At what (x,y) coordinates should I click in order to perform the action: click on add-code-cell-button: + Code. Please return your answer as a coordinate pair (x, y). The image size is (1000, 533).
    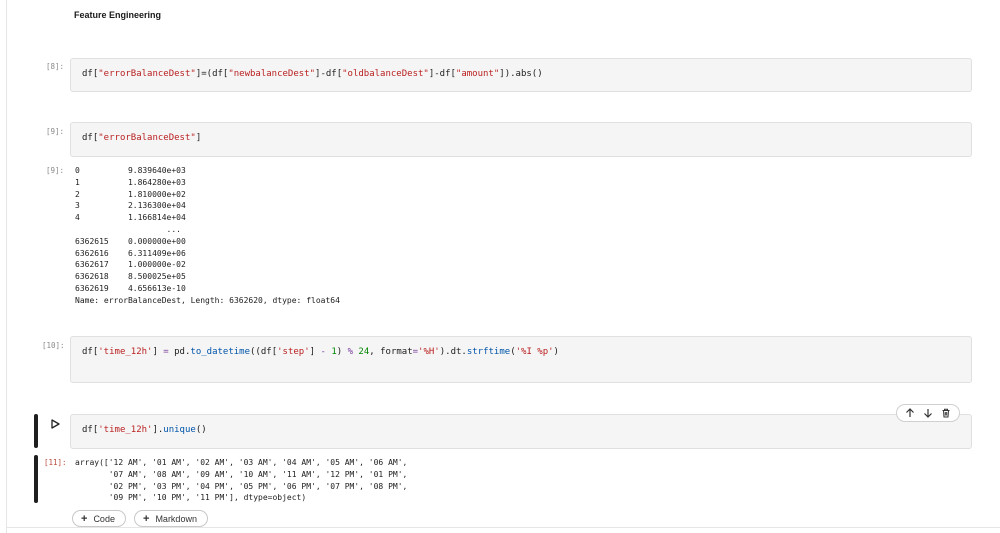
    Looking at the image, I should click on (99, 518).